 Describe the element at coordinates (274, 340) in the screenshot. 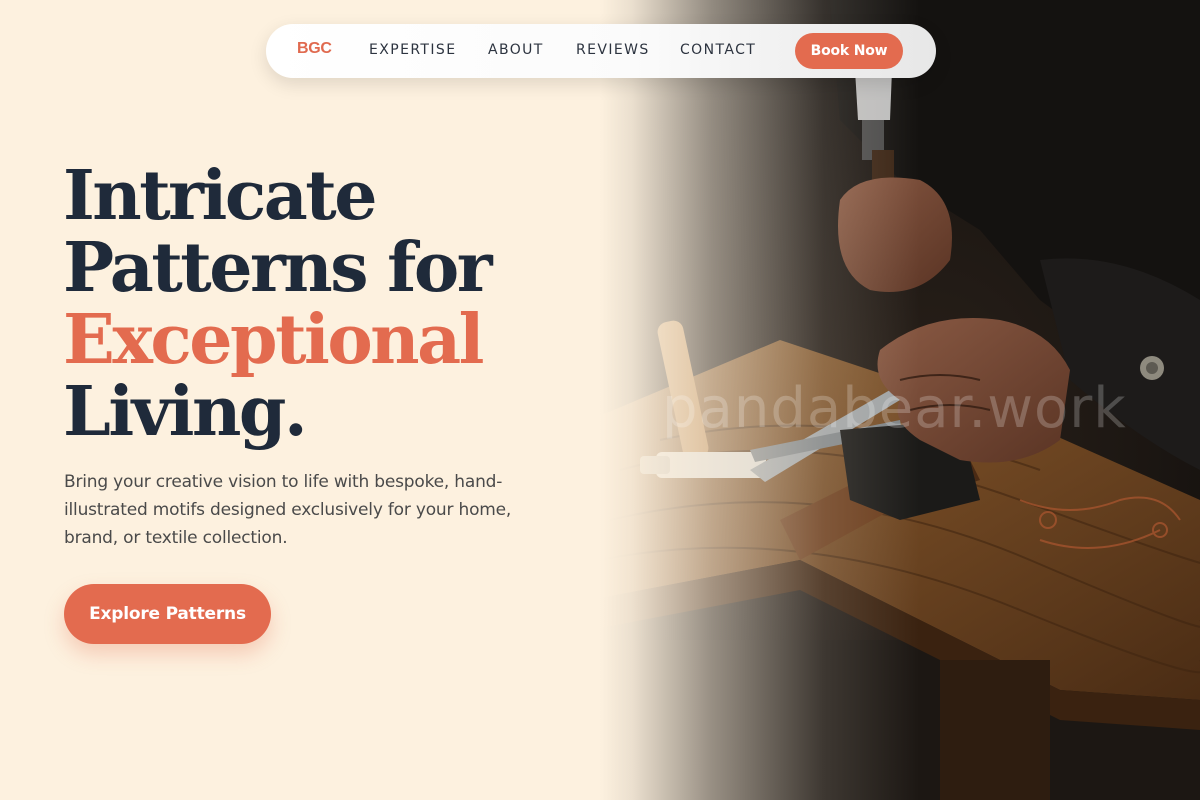

I see `hero-title-accent: Exceptional` at that location.